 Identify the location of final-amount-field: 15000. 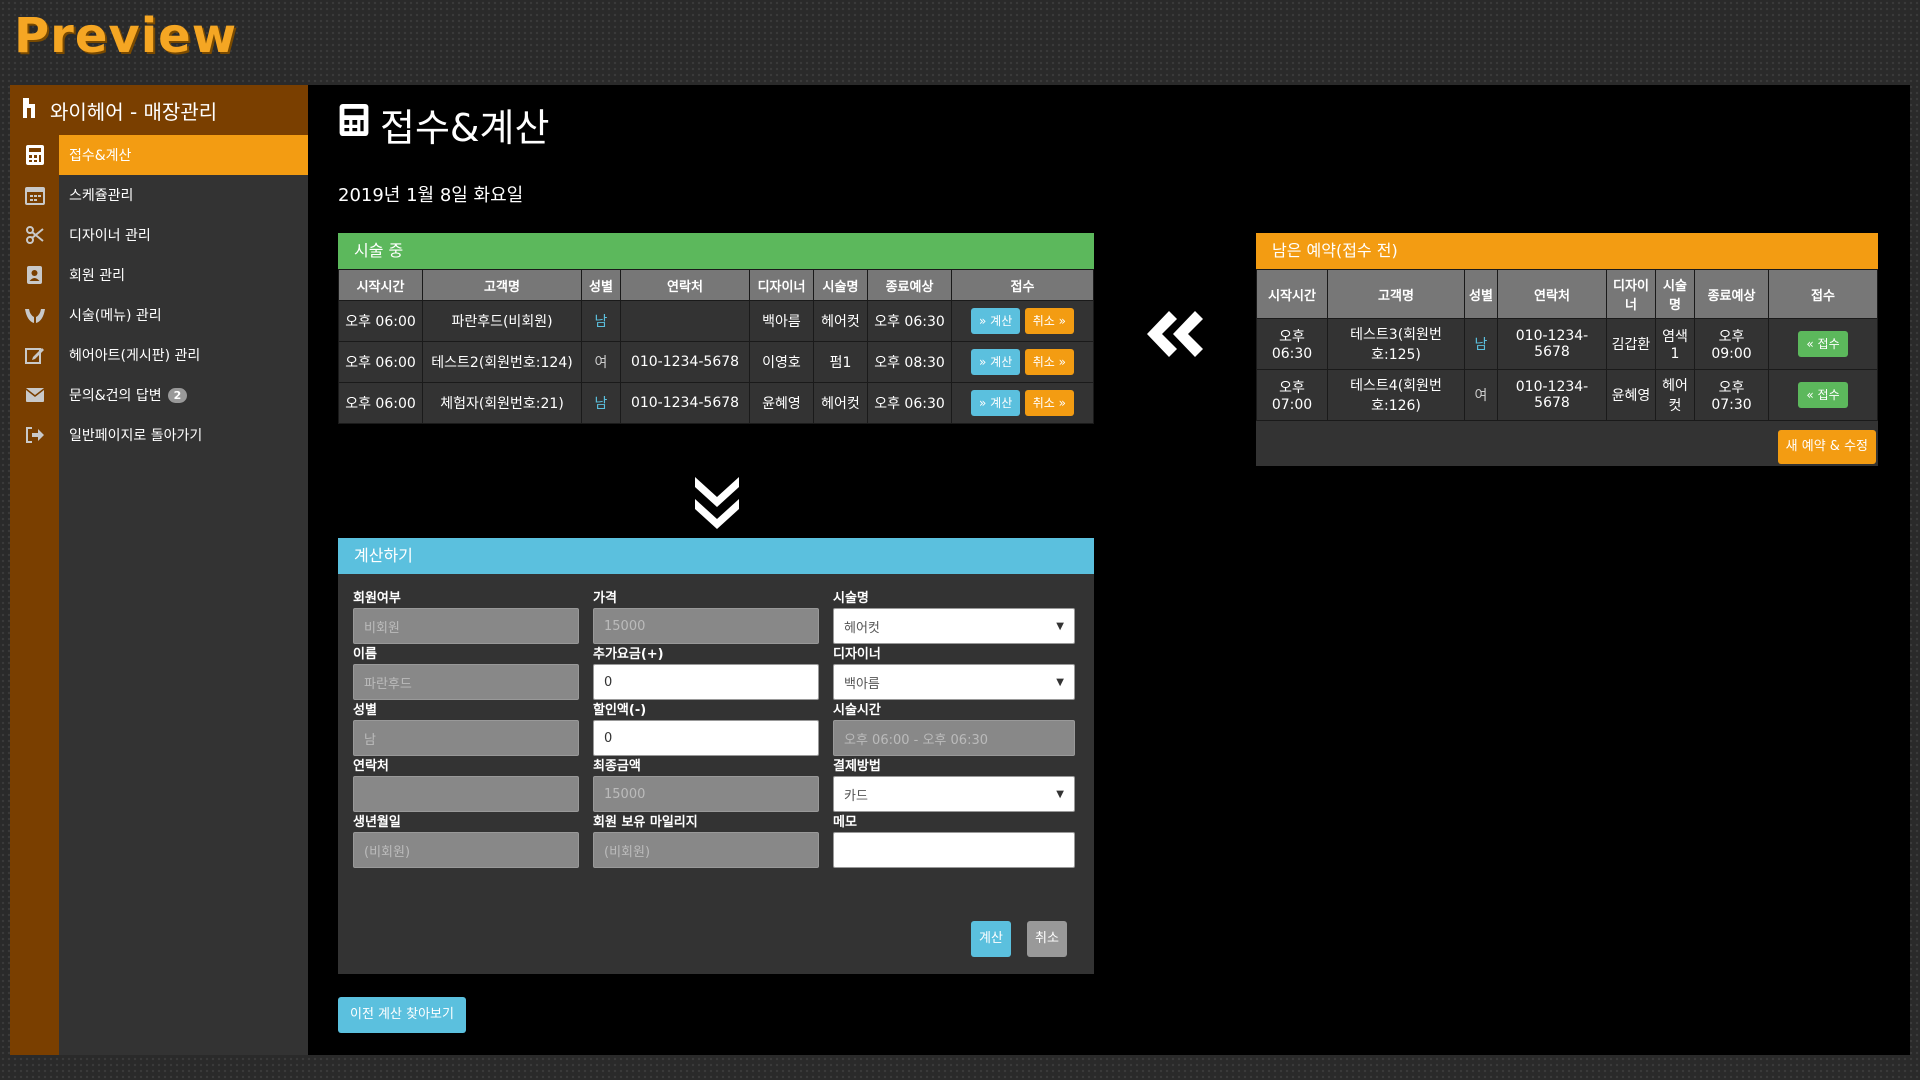
(706, 794).